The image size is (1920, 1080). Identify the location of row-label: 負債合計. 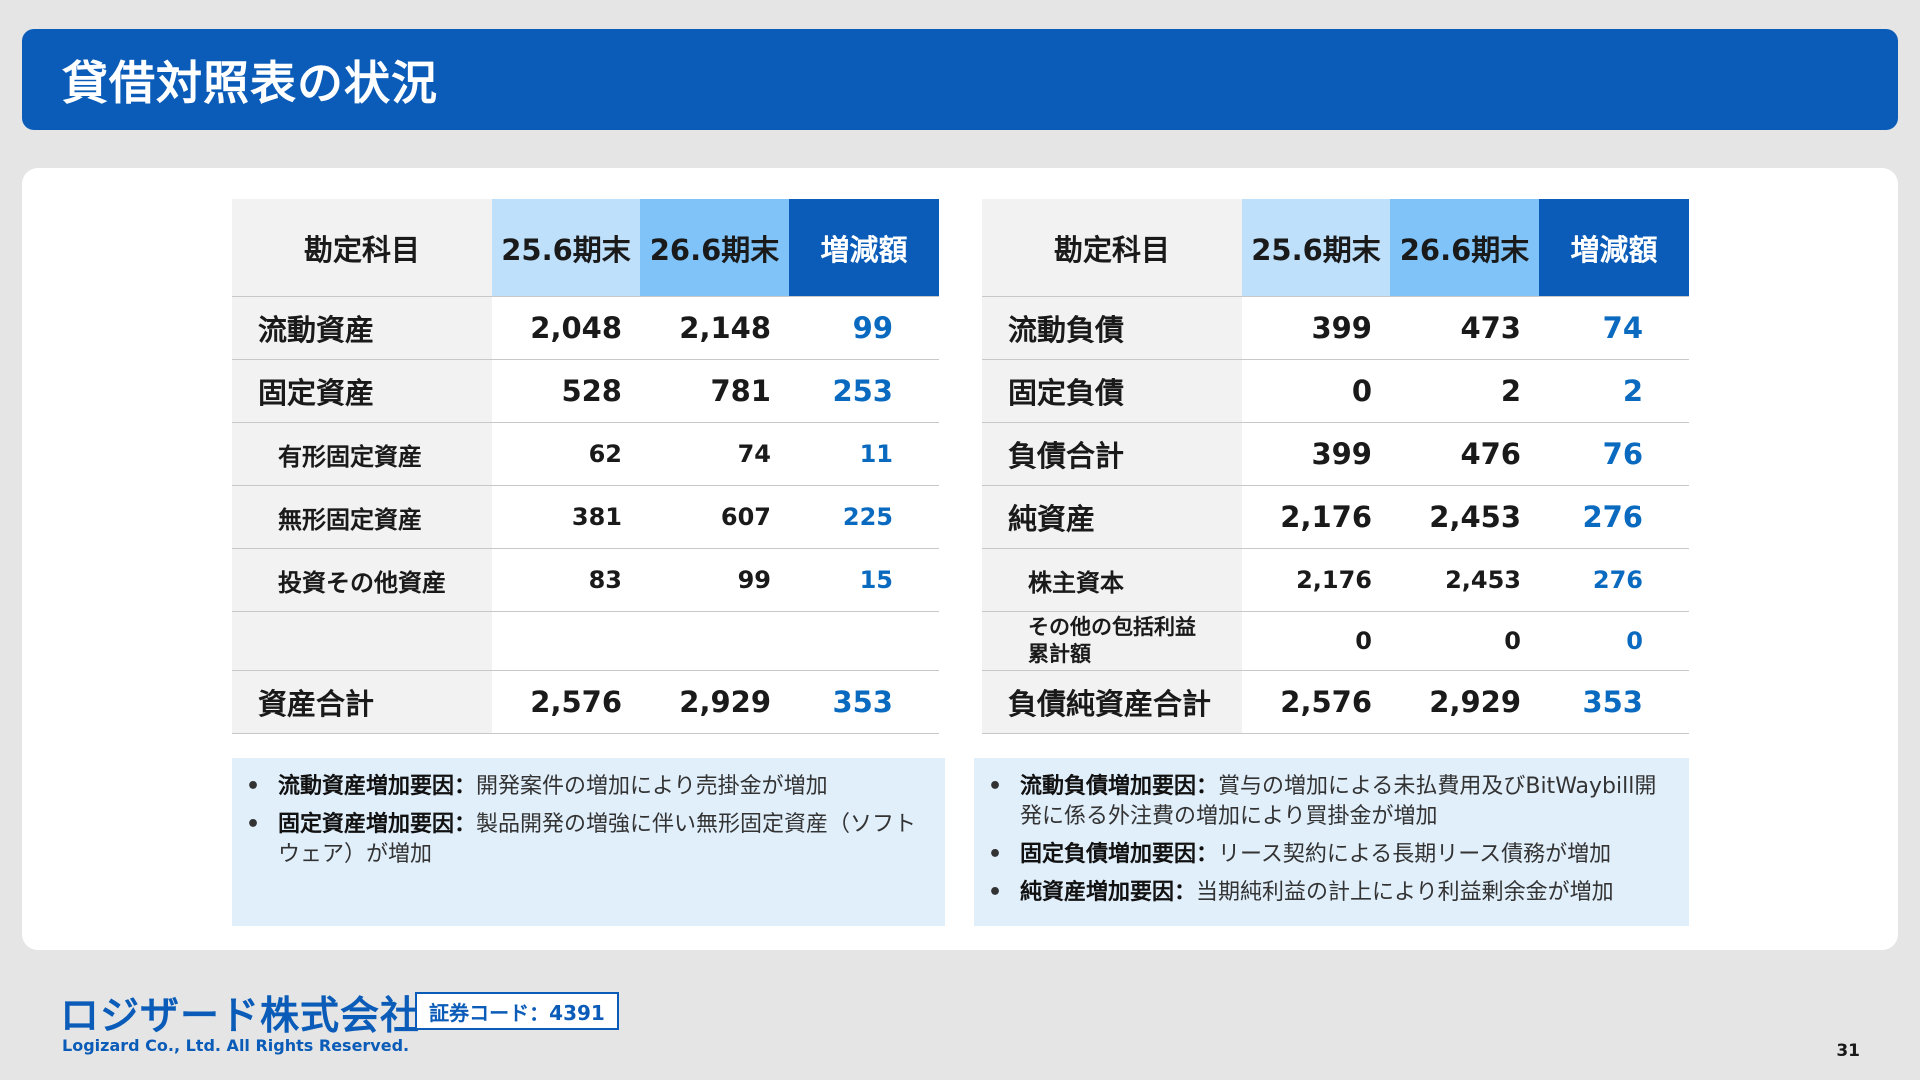
(1112, 454).